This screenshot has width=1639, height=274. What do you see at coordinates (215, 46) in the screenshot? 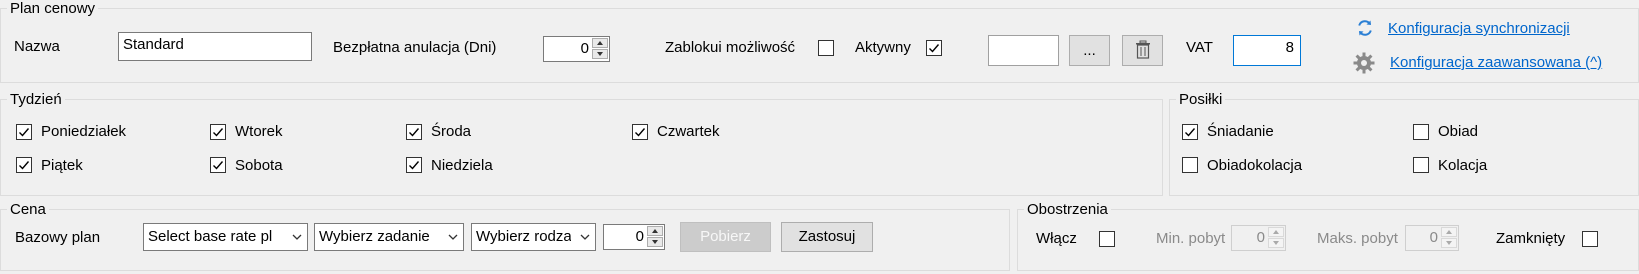
I see `name-input: Standard` at bounding box center [215, 46].